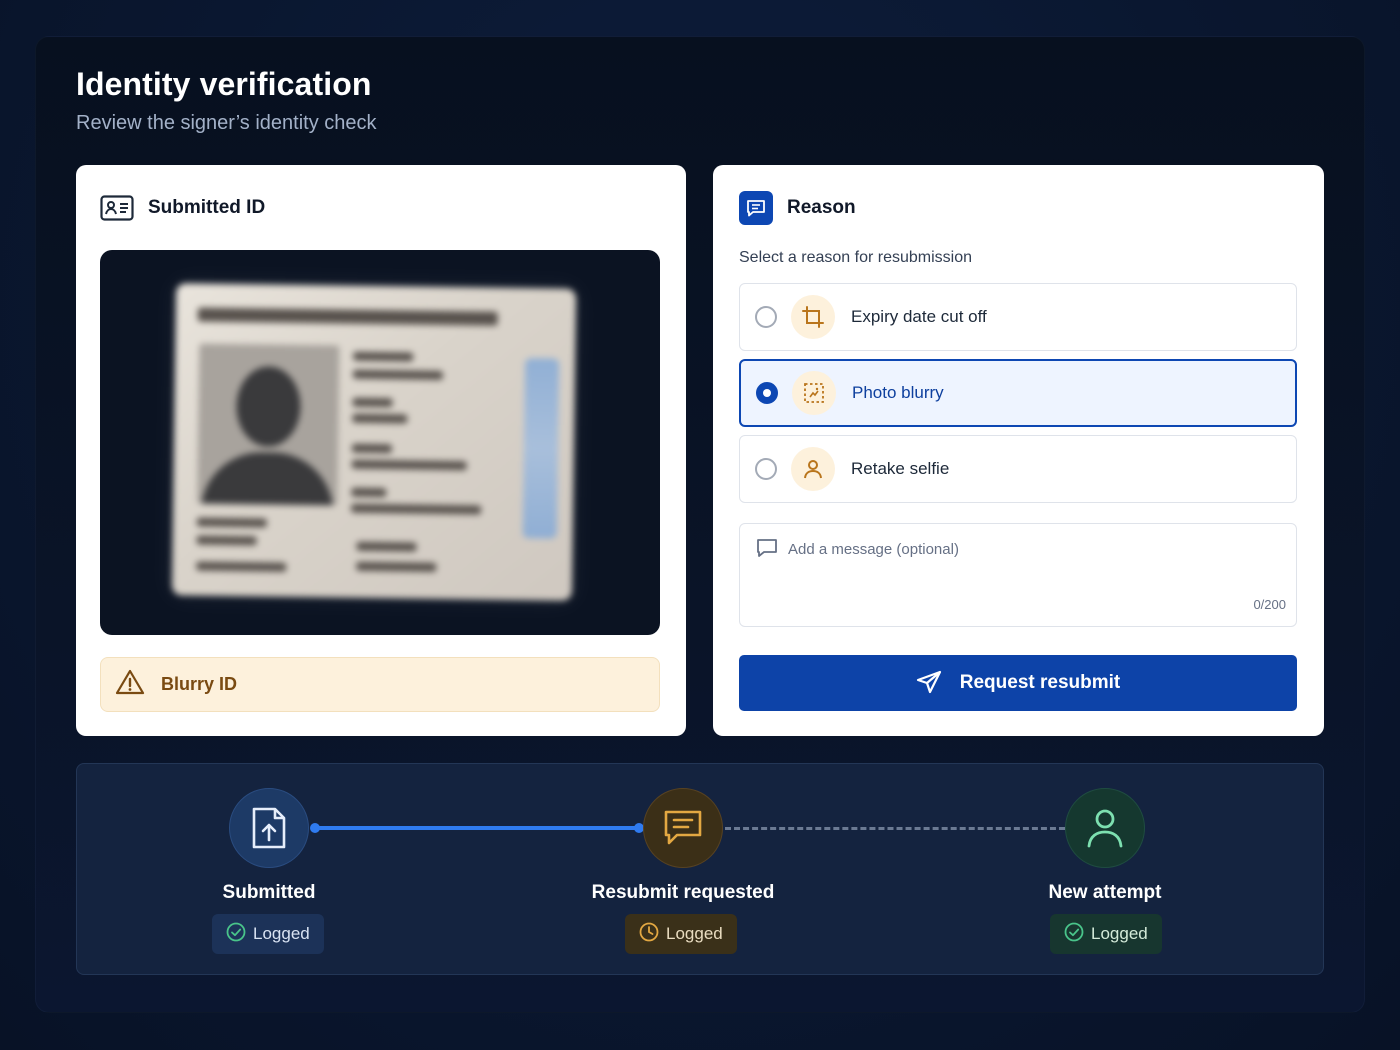  I want to click on option-retake-selfie: Retake selfie, so click(1018, 469).